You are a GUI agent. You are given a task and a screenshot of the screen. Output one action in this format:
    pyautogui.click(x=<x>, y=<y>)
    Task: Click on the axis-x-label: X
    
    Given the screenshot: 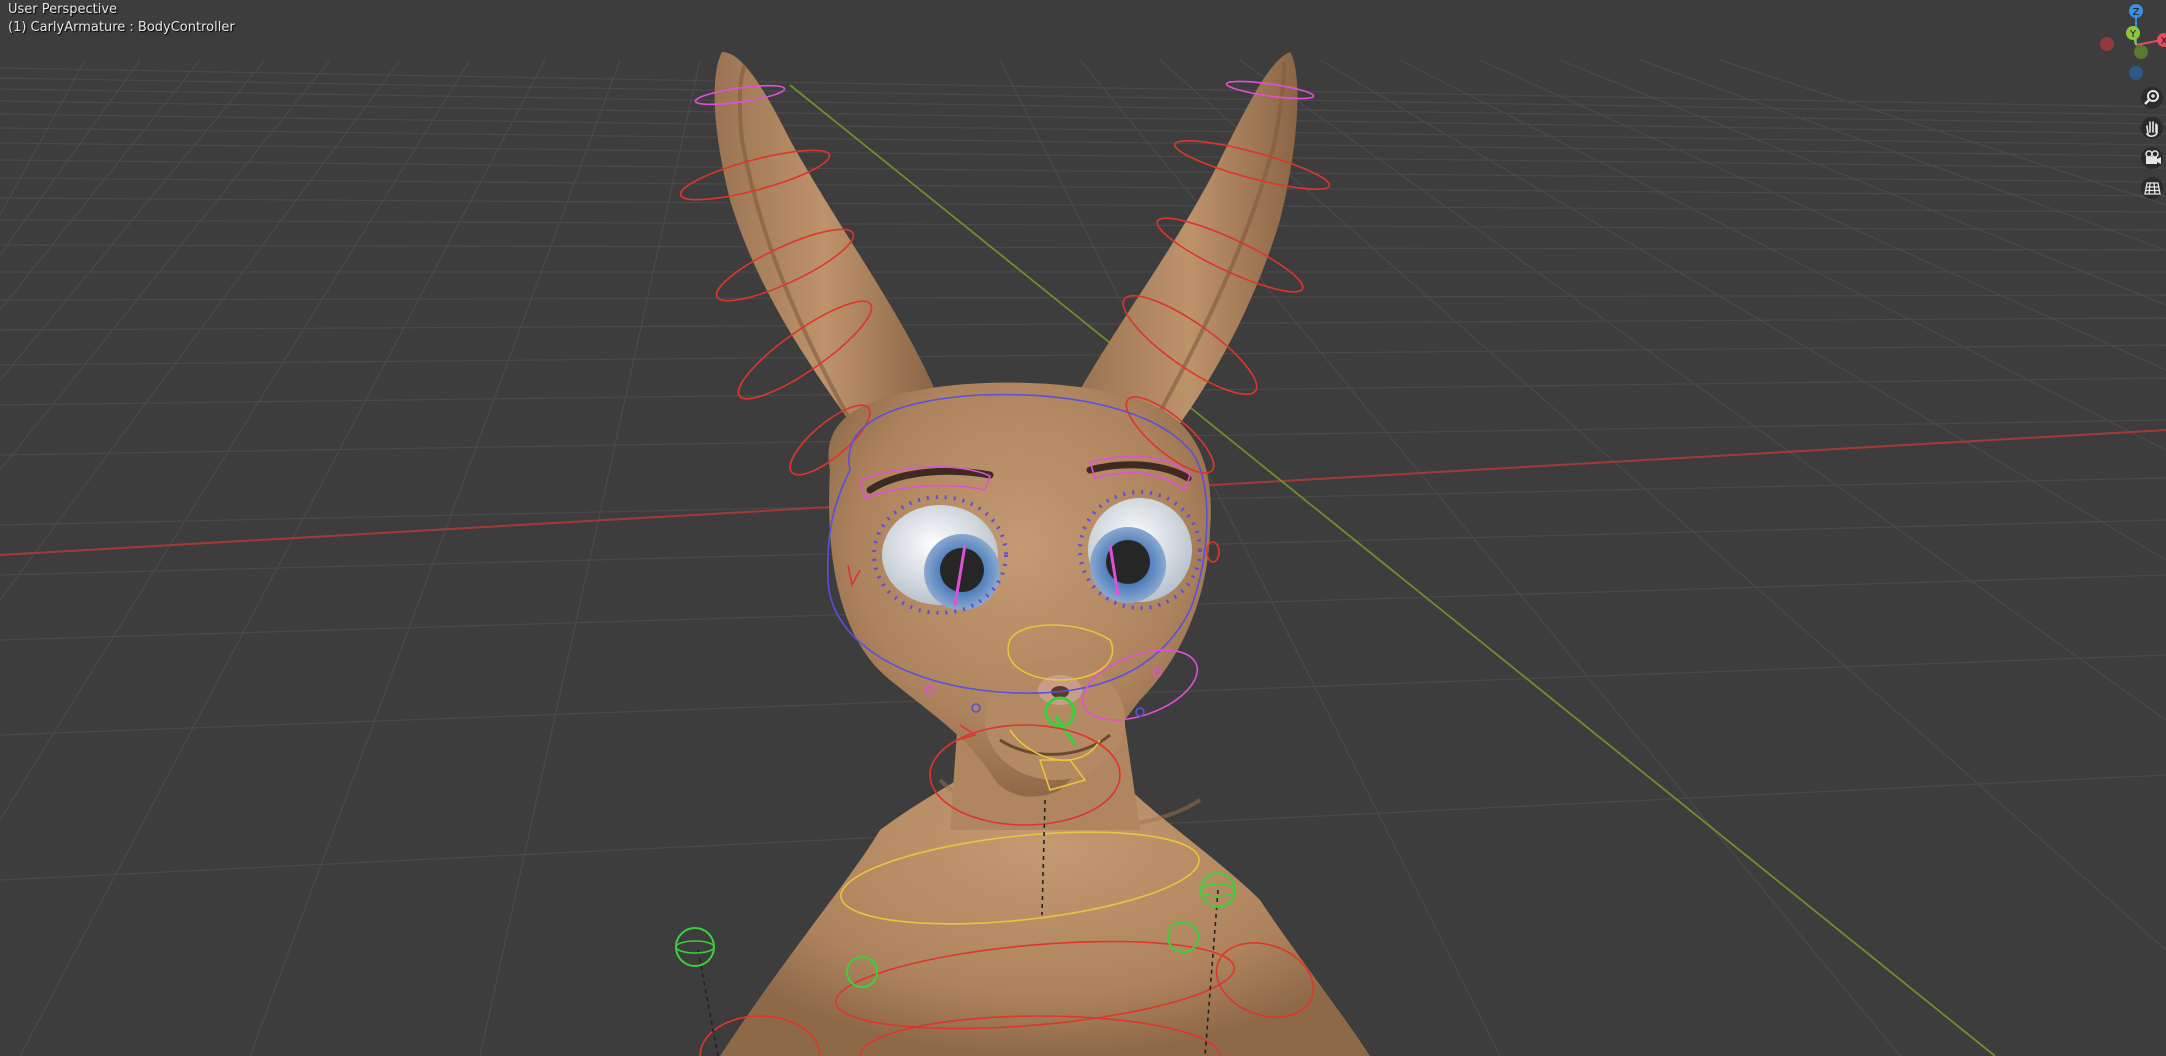 What is the action you would take?
    pyautogui.click(x=2163, y=41)
    